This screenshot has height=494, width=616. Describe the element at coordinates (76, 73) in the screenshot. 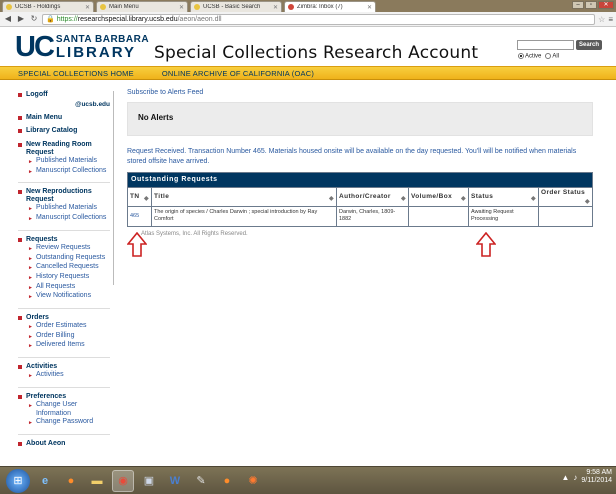

I see `special-collections-home-link: SPECIAL COLLECTIONS HOME` at that location.